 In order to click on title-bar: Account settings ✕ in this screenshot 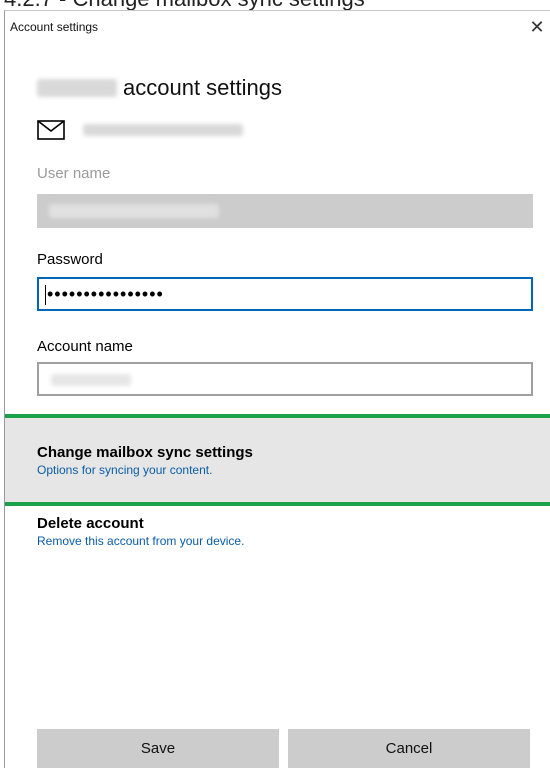, I will do `click(277, 28)`.